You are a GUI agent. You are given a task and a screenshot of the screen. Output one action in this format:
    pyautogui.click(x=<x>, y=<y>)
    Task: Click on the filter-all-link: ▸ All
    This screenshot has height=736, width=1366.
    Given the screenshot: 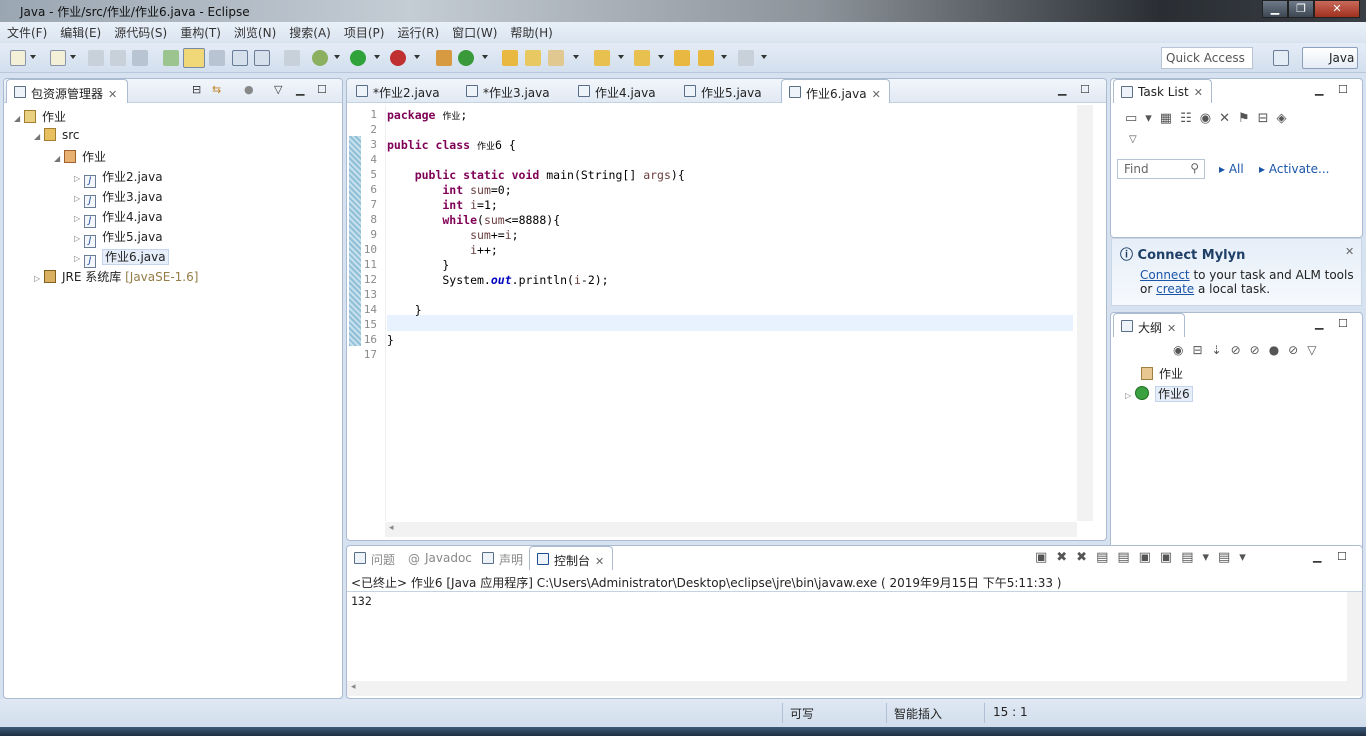 What is the action you would take?
    pyautogui.click(x=1231, y=169)
    